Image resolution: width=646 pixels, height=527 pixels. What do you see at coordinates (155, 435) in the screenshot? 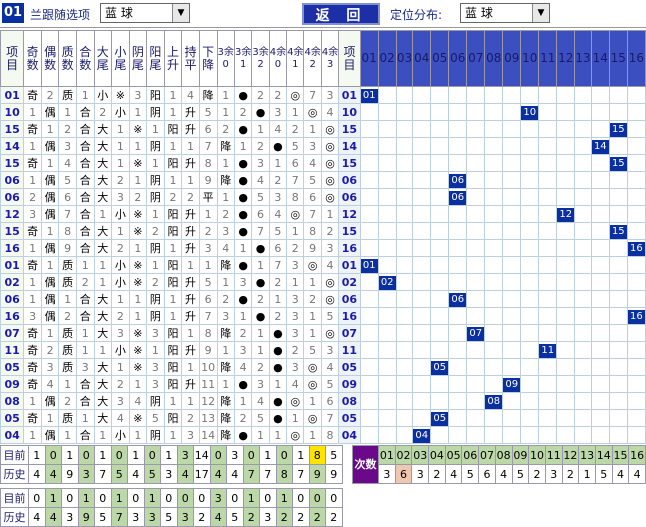
I see `cell: 阴` at bounding box center [155, 435].